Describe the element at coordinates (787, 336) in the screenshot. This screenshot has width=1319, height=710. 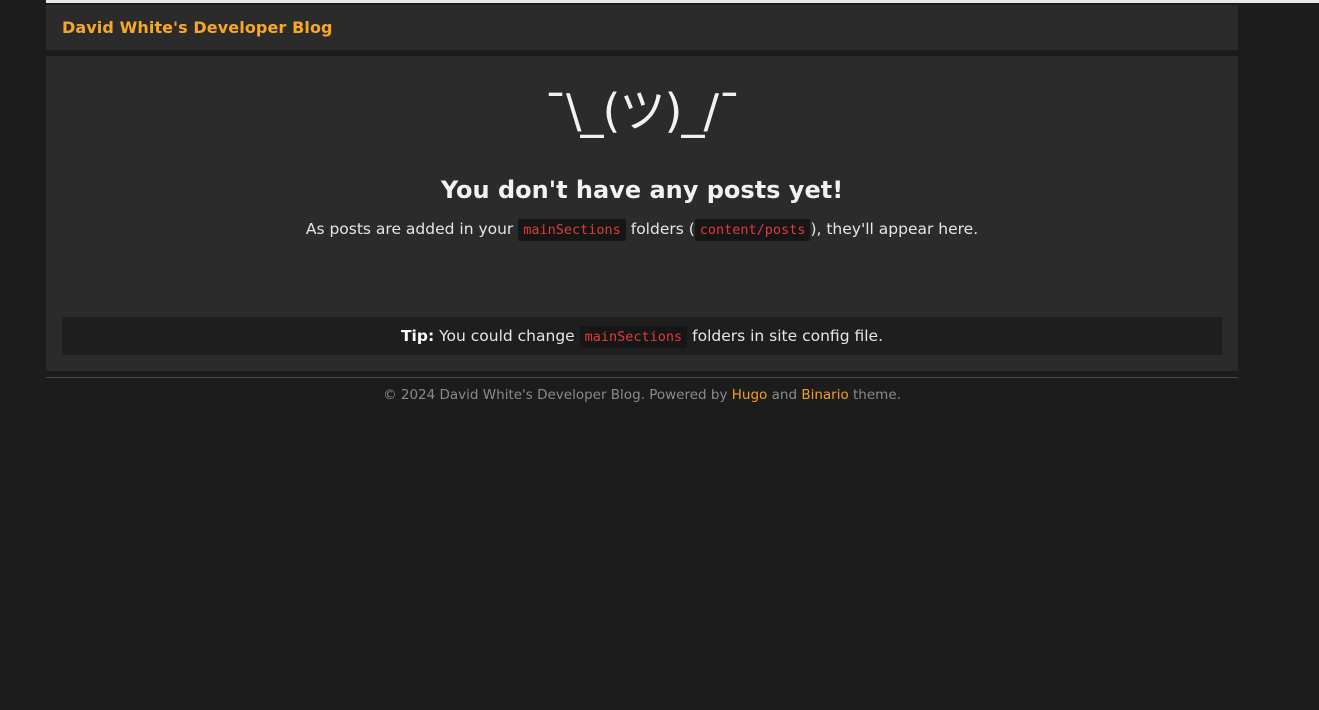
I see `tip-text-2: folders in site config file.` at that location.